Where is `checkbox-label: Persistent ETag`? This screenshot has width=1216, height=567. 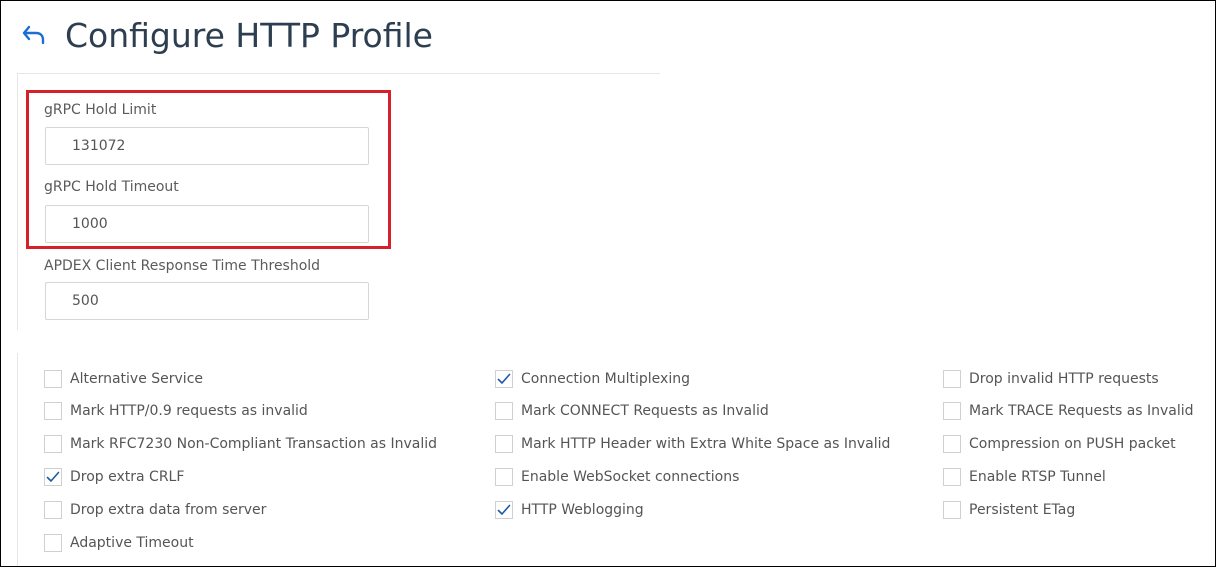
checkbox-label: Persistent ETag is located at coordinates (1022, 510).